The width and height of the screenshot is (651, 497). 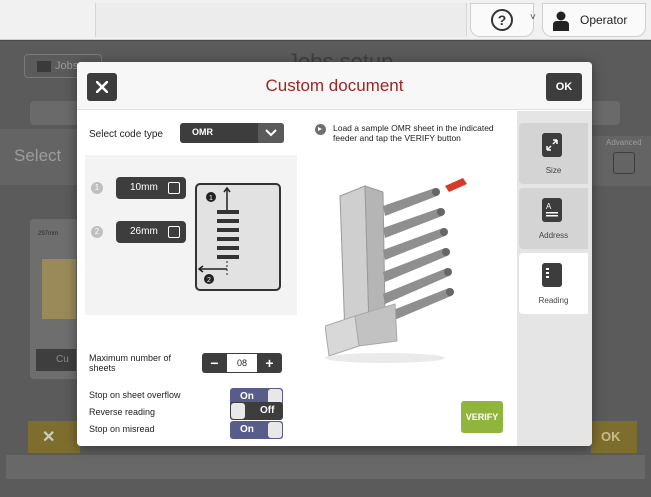 I want to click on ok-button: OK, so click(x=564, y=87).